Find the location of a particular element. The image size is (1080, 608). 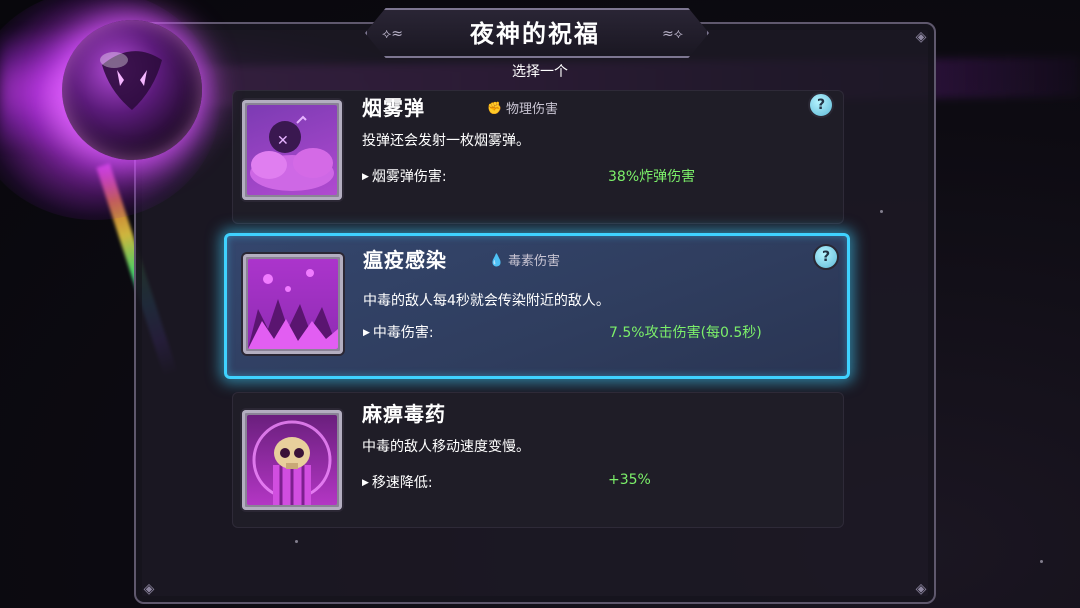

smoke-bomb-icon: ✕ is located at coordinates (292, 150).